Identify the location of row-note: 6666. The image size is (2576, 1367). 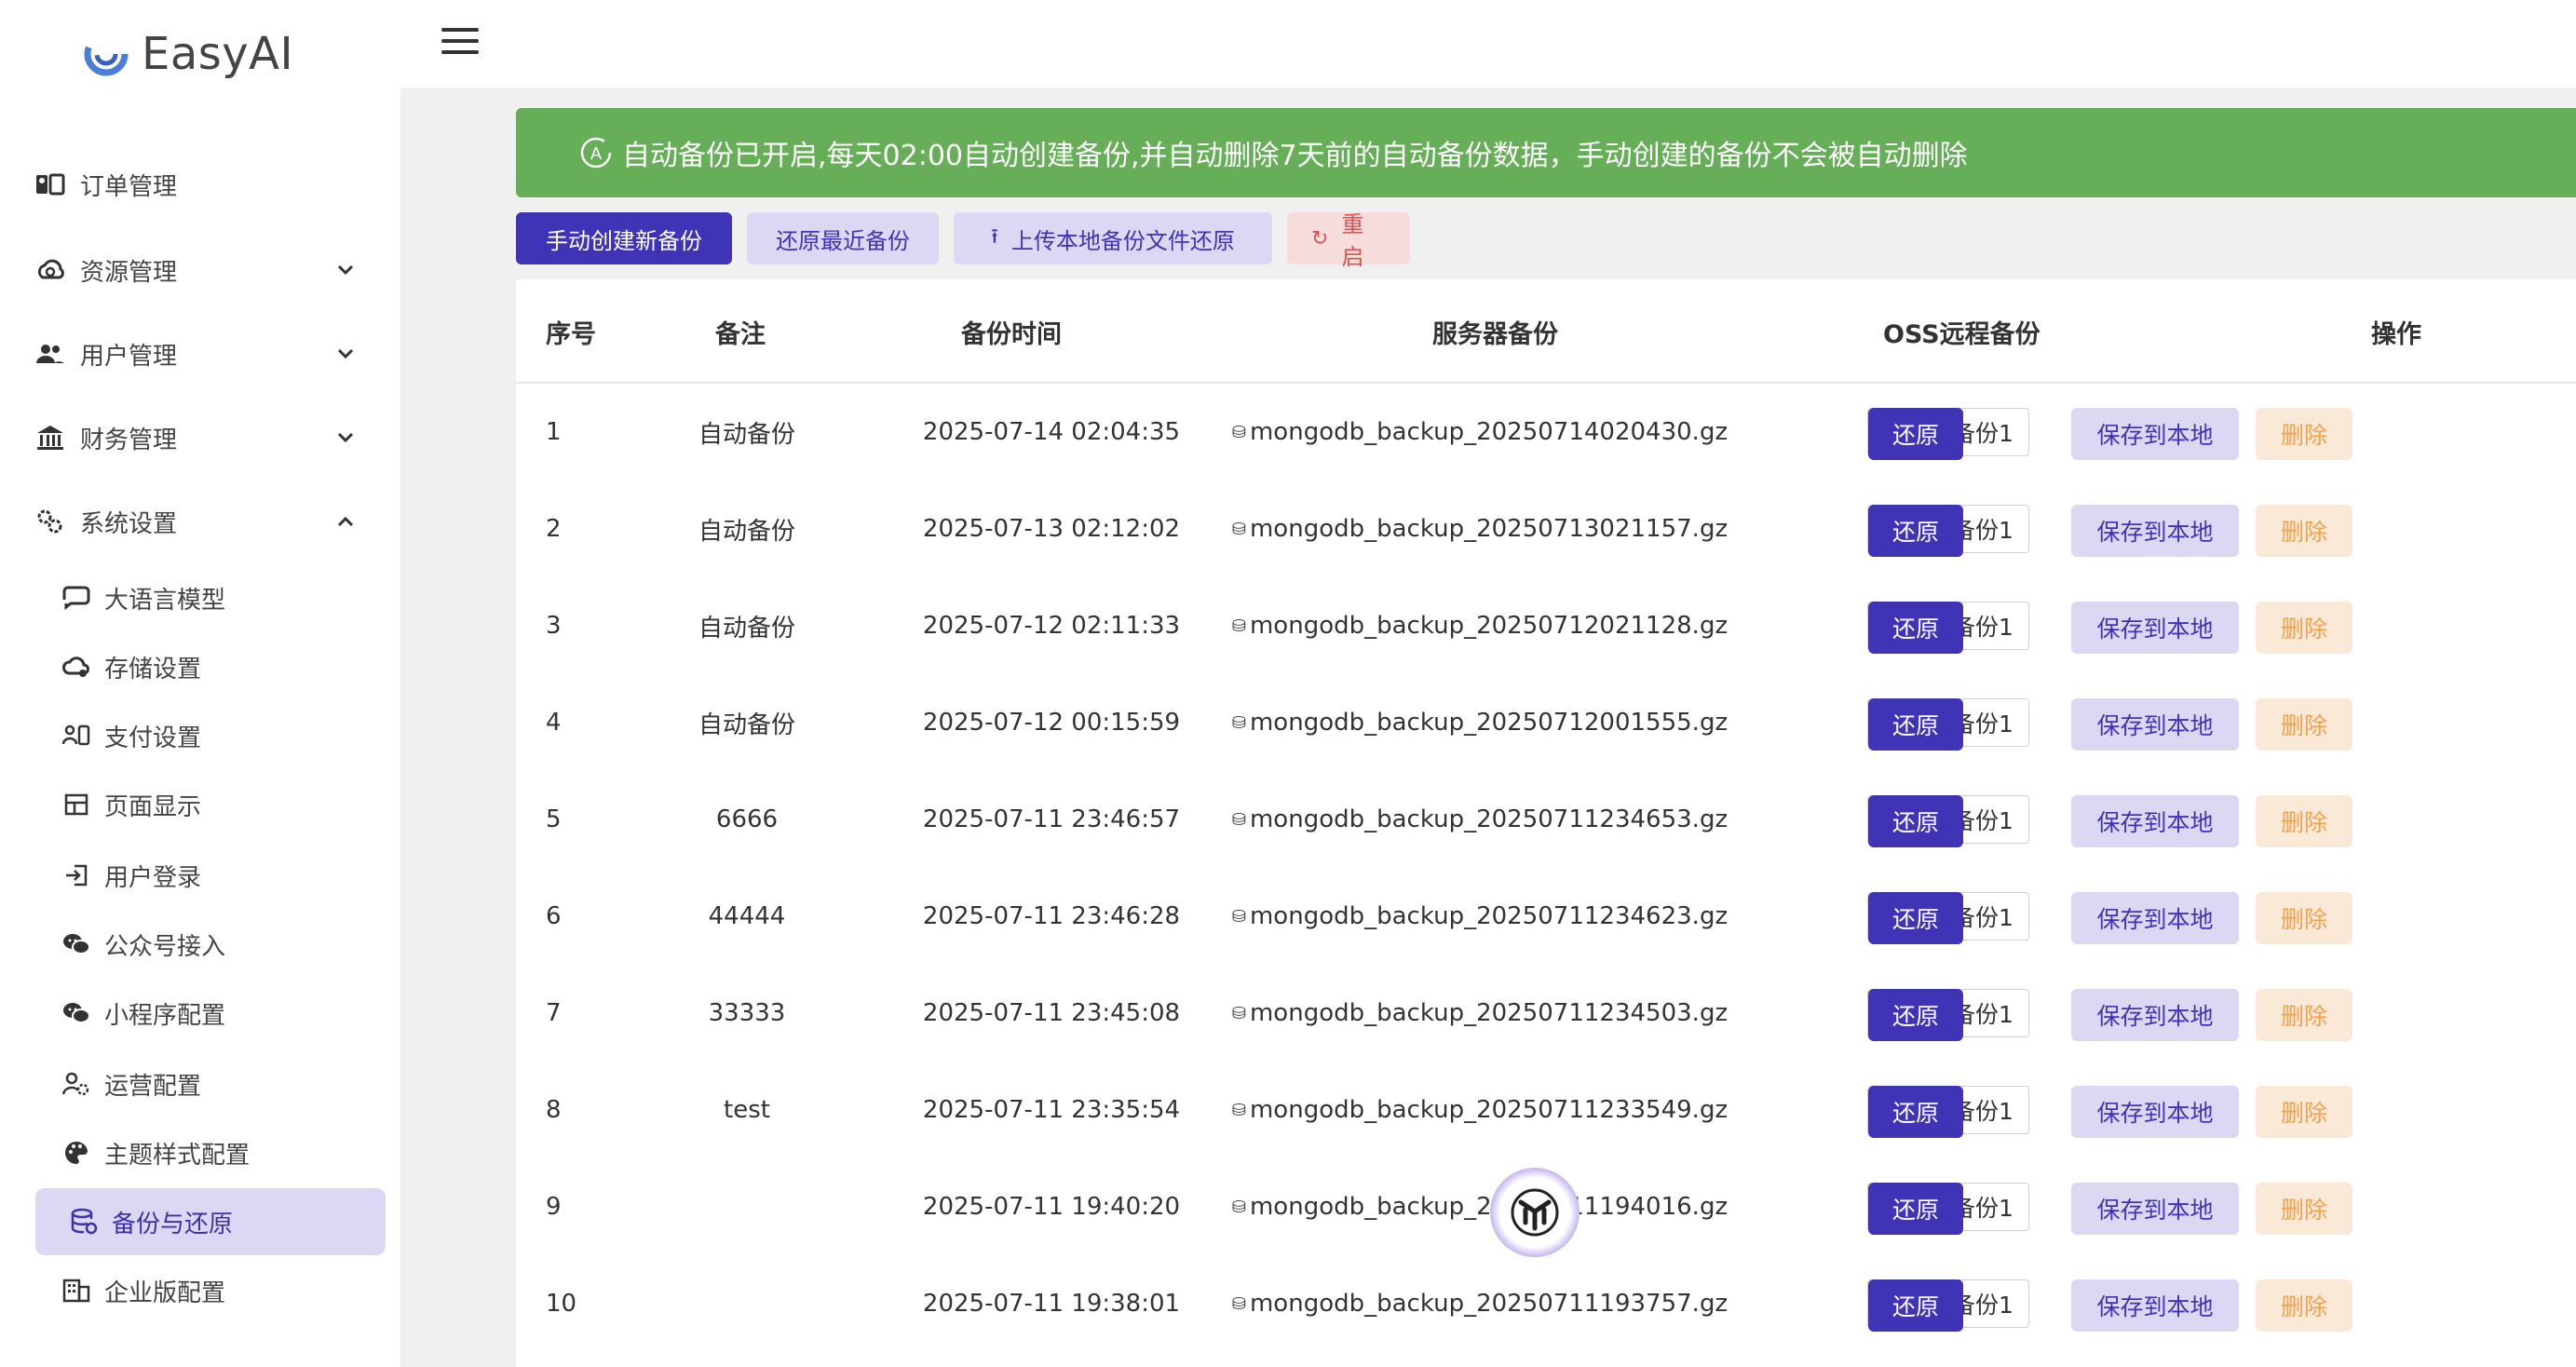
(747, 819).